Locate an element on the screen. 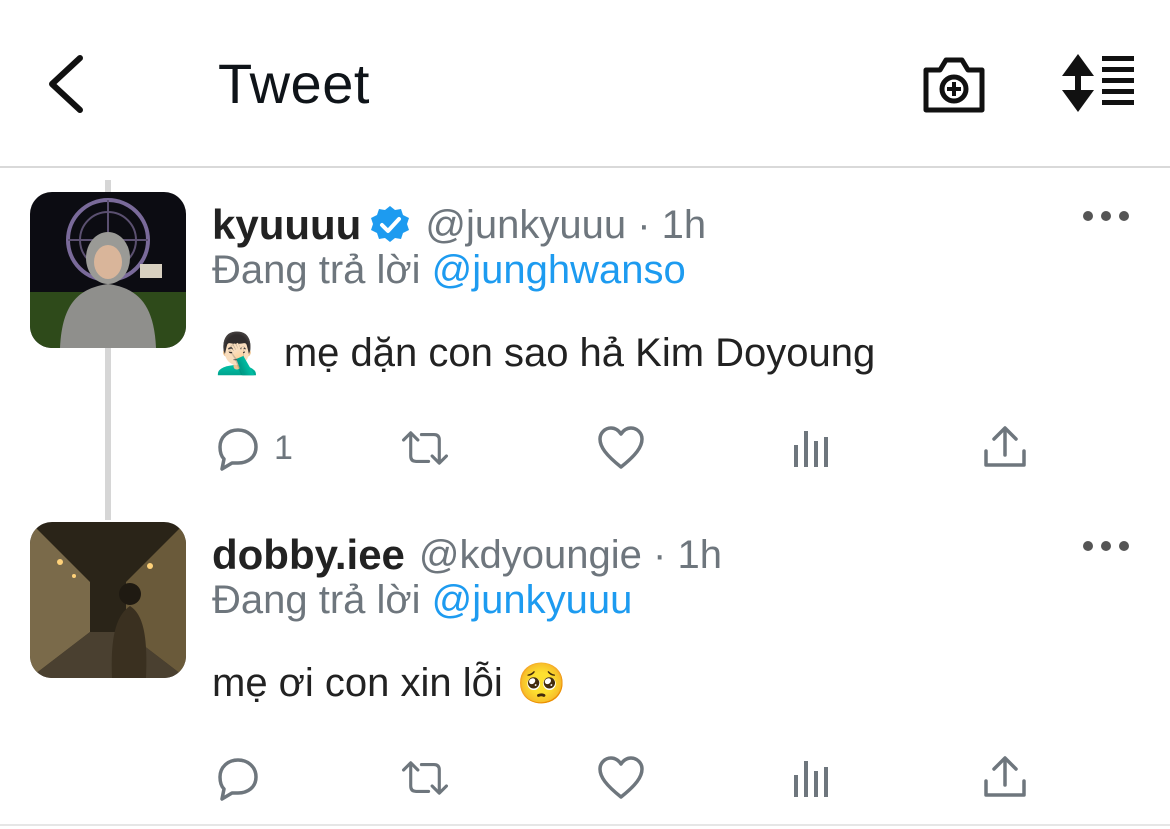  display-name: kyuuuu is located at coordinates (286, 225).